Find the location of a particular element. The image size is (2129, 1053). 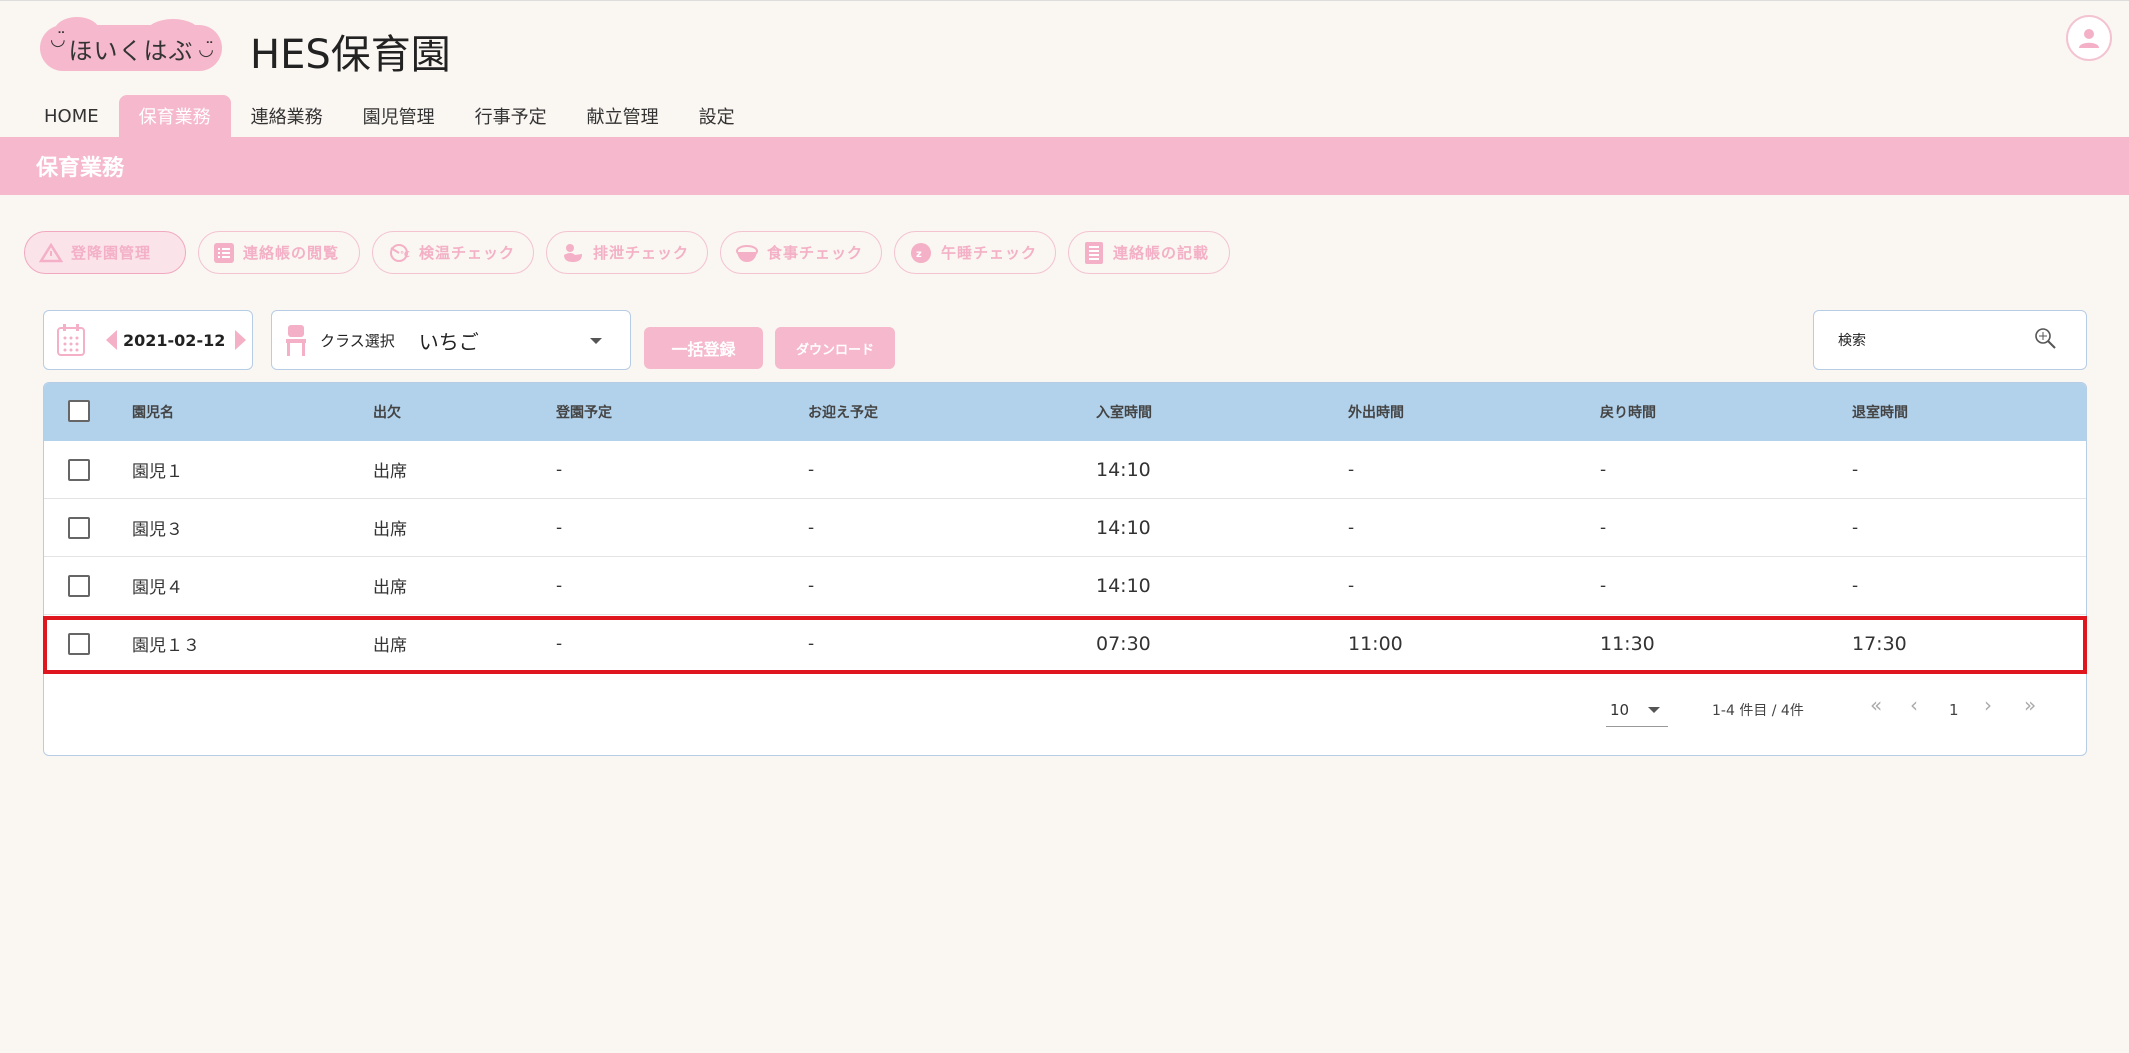

meal-check-button: 食事チェック is located at coordinates (801, 252).